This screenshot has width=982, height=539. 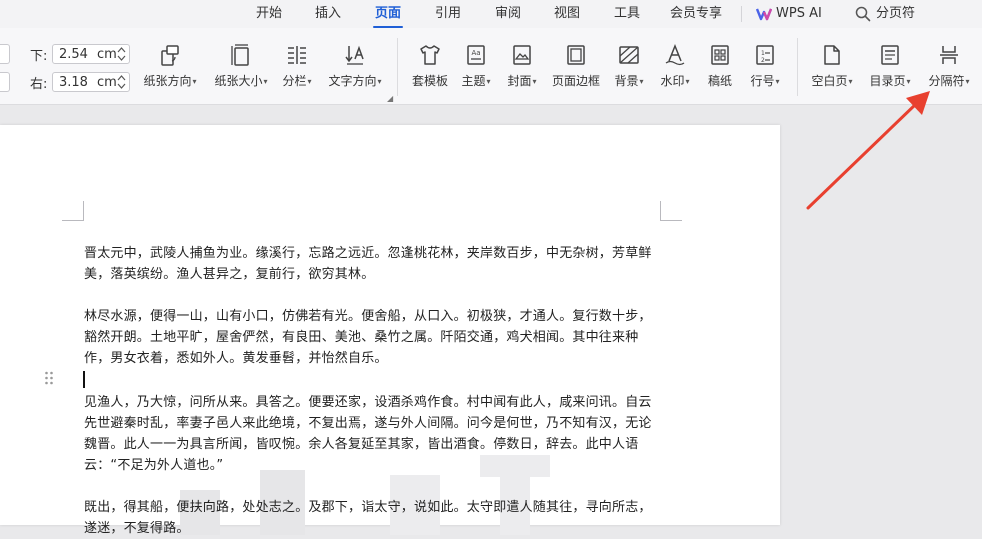 I want to click on theme-button: Aa 主题▾, so click(x=476, y=66).